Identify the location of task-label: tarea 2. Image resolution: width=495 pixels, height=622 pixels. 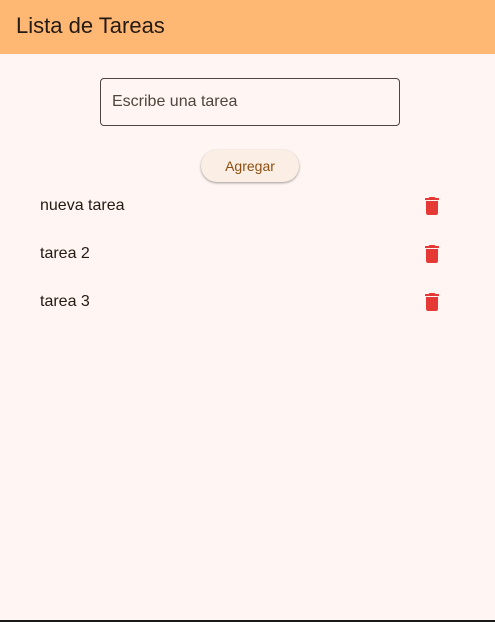
(65, 253).